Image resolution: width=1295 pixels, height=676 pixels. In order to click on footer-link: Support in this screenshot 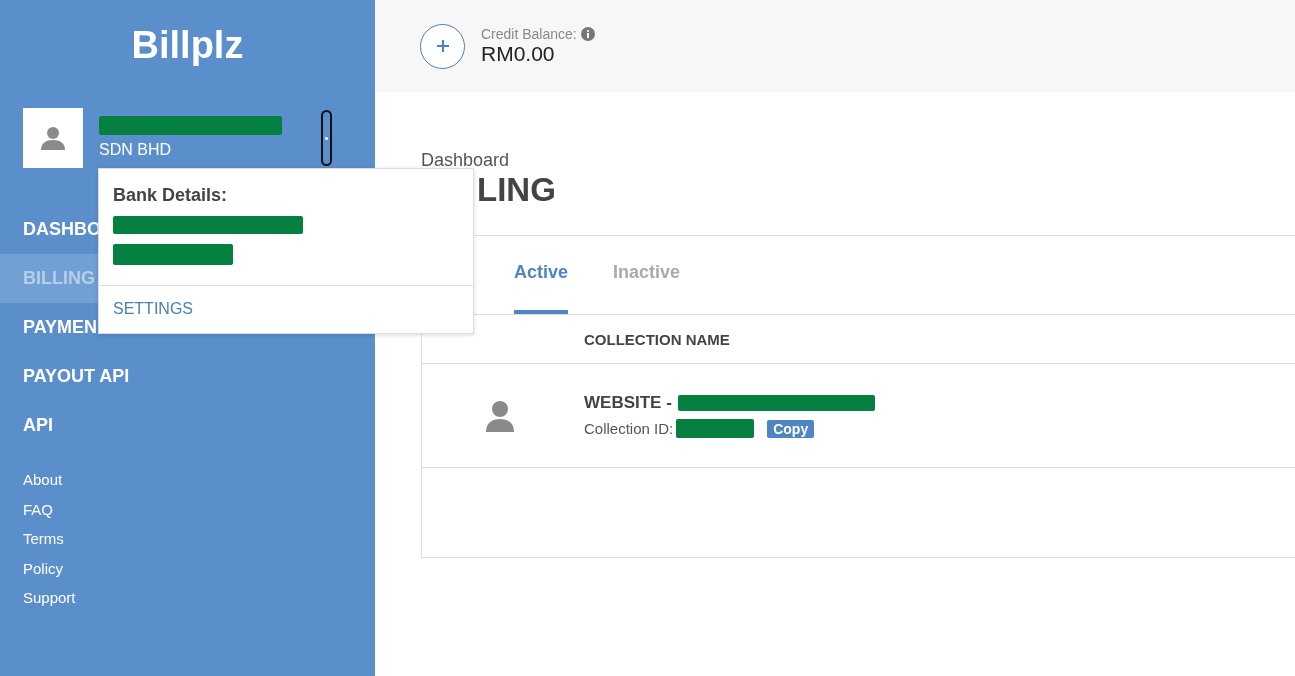, I will do `click(199, 598)`.